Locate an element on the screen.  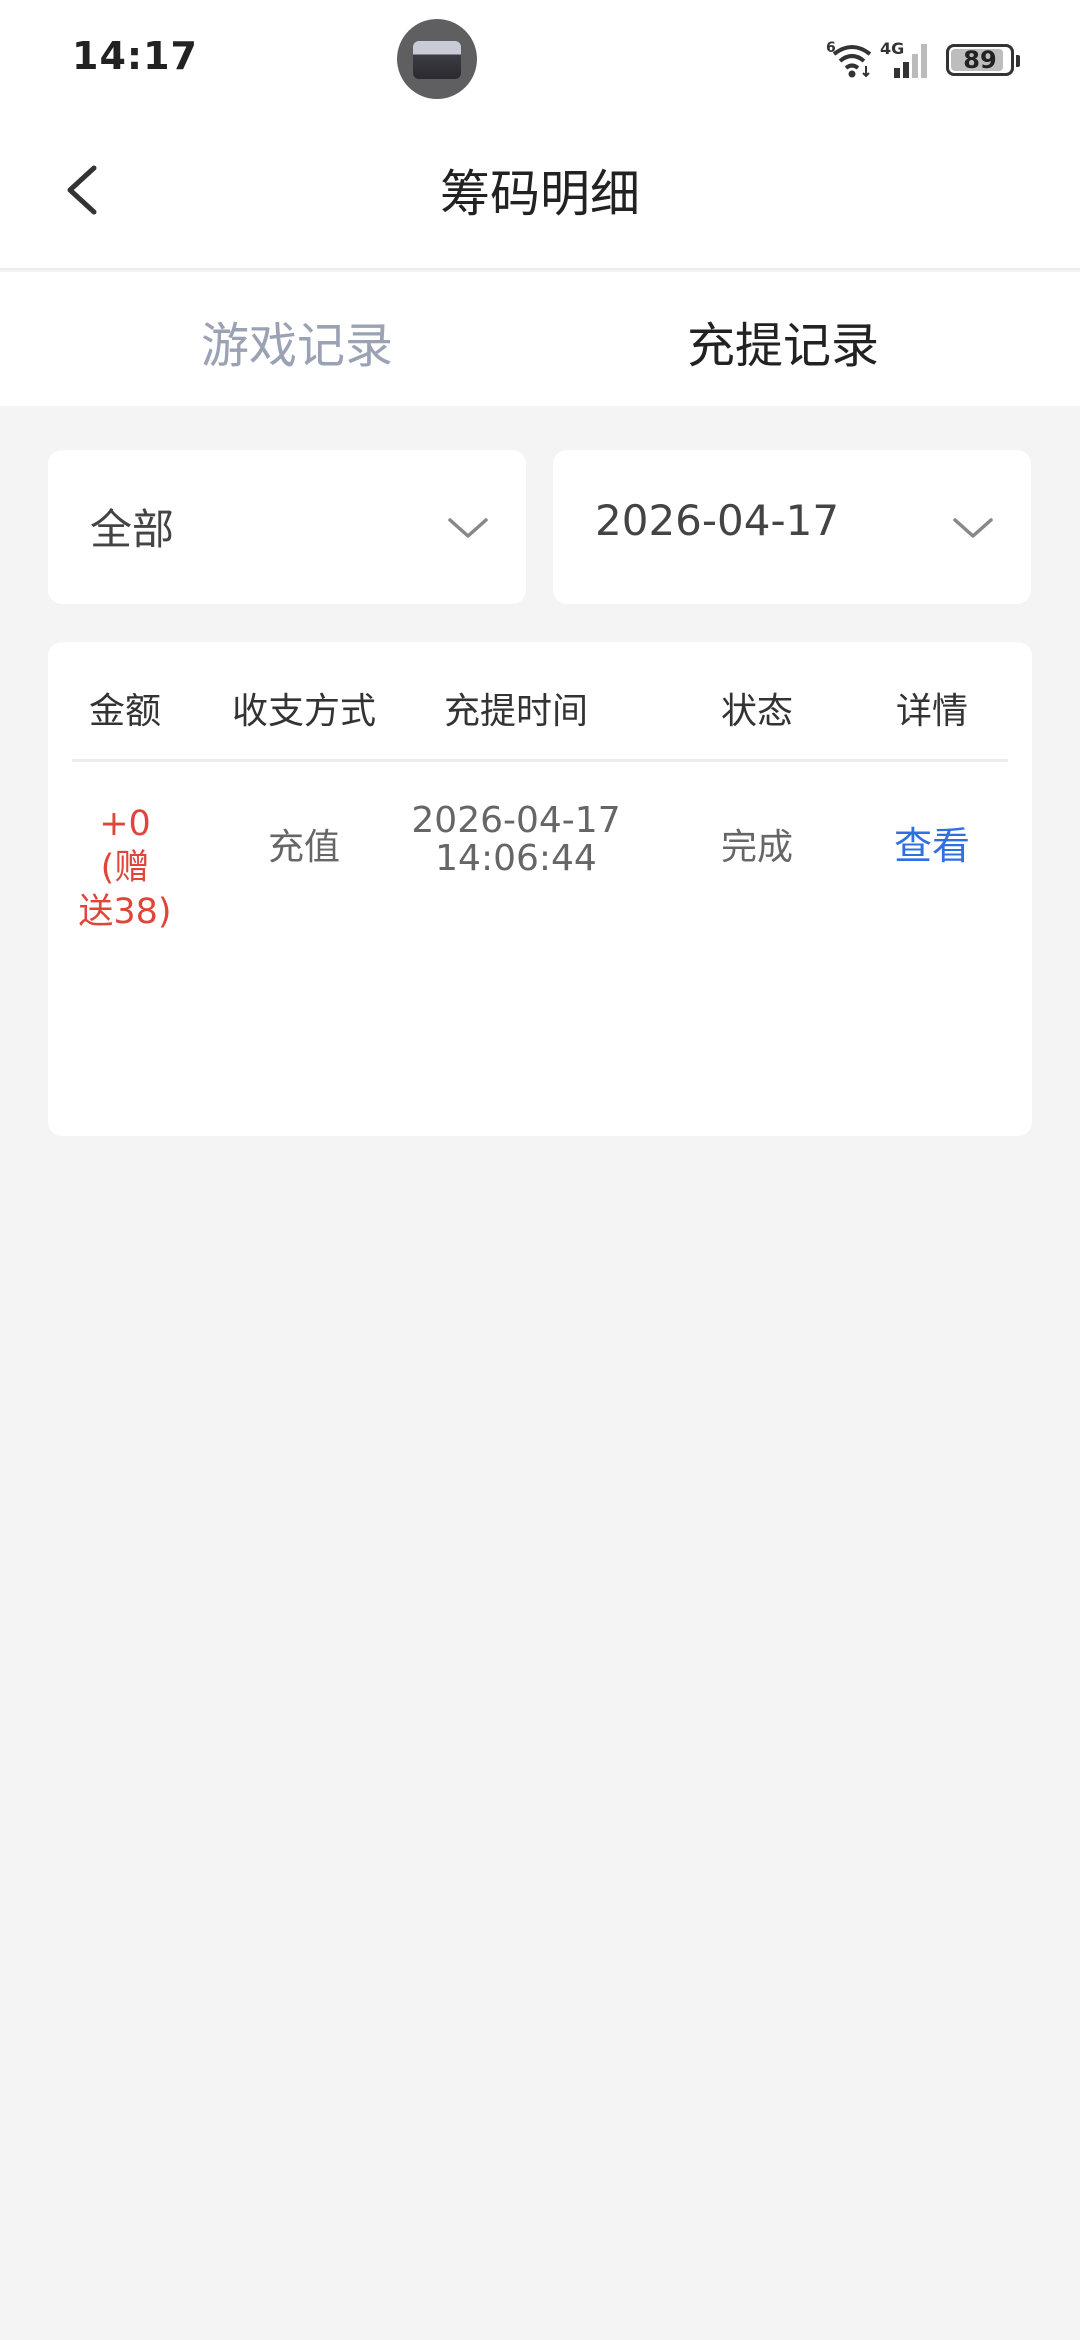
tab-bar: 游戏记录 充提记录 is located at coordinates (540, 339).